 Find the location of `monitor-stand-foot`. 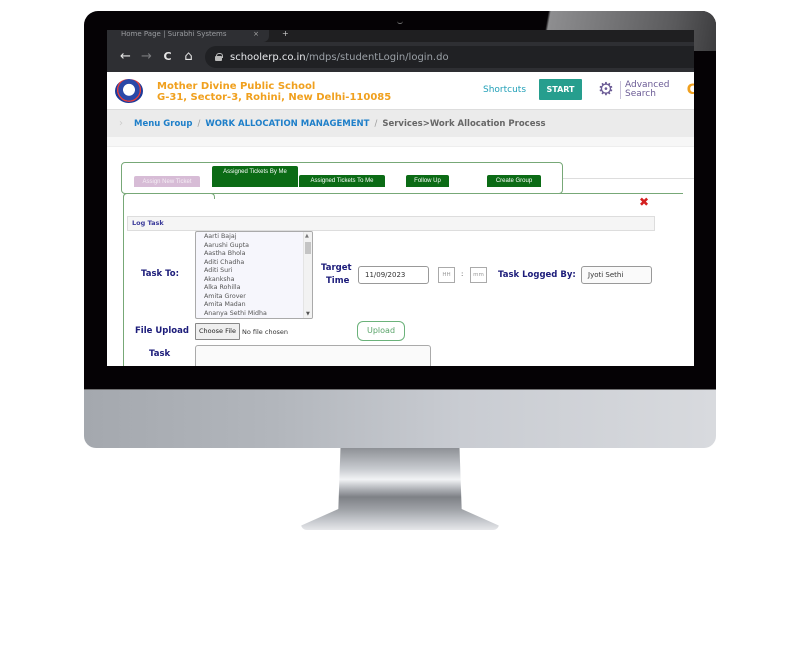

monitor-stand-foot is located at coordinates (400, 519).